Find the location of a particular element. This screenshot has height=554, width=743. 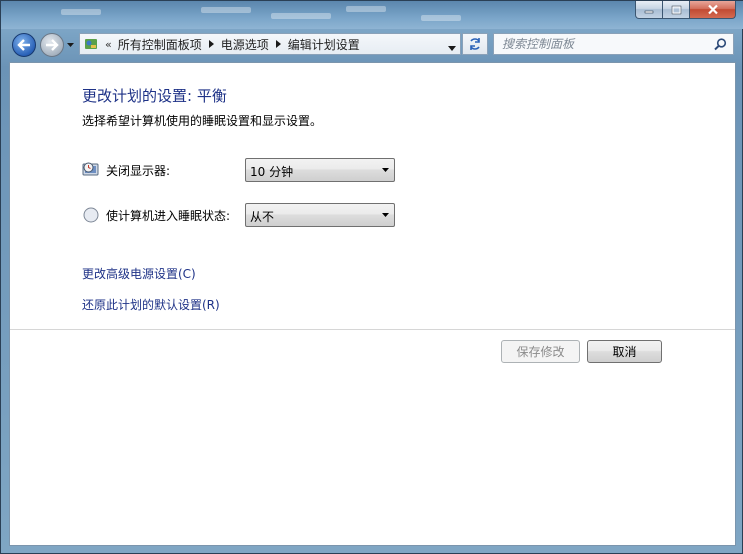

search-icon is located at coordinates (720, 46).